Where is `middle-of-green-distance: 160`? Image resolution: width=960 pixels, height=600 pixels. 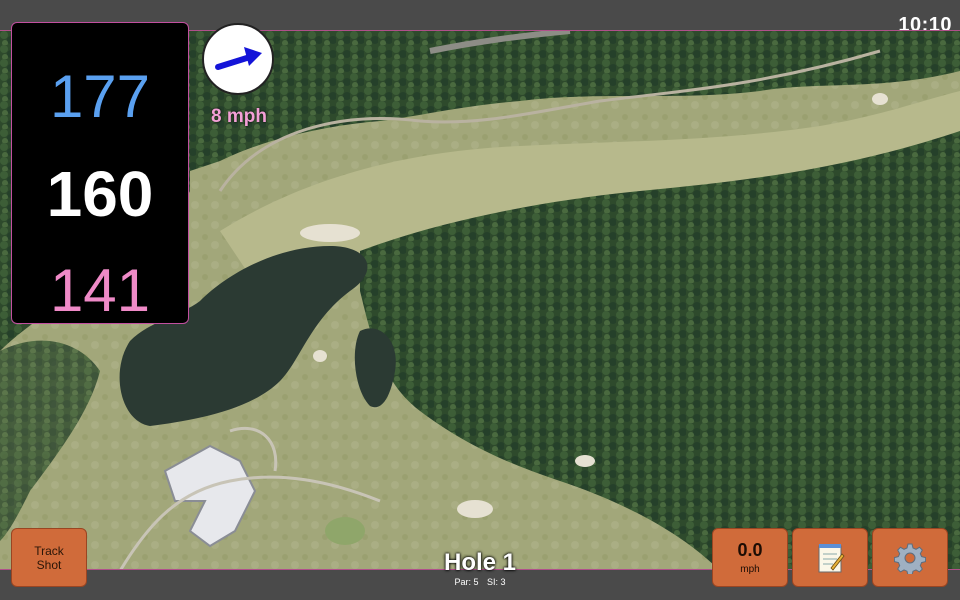
middle-of-green-distance: 160 is located at coordinates (100, 194).